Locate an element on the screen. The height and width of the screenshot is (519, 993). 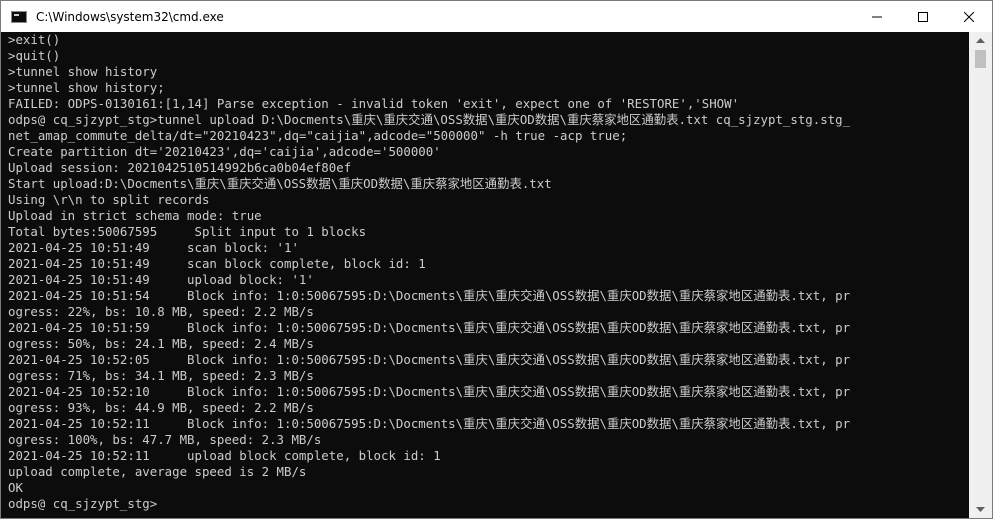
console-line: >tunnel show history; is located at coordinates (86, 87).